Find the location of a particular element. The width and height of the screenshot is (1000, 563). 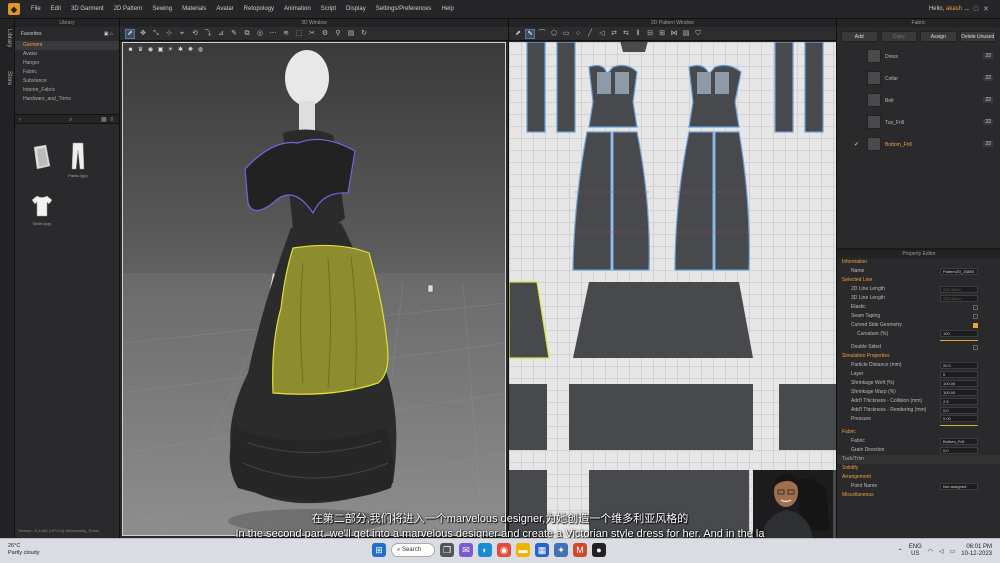

section-information: Information is located at coordinates (918, 262).